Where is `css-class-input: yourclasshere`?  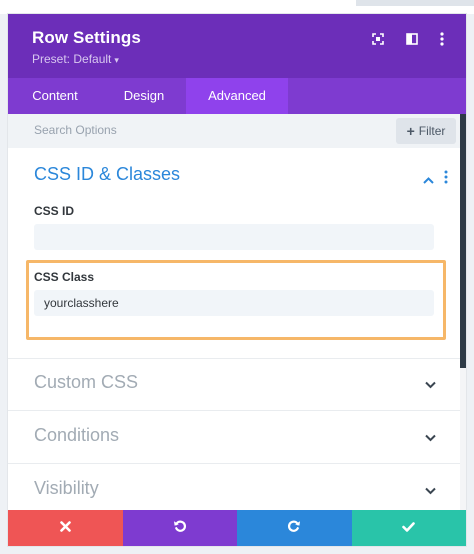 css-class-input: yourclasshere is located at coordinates (234, 303).